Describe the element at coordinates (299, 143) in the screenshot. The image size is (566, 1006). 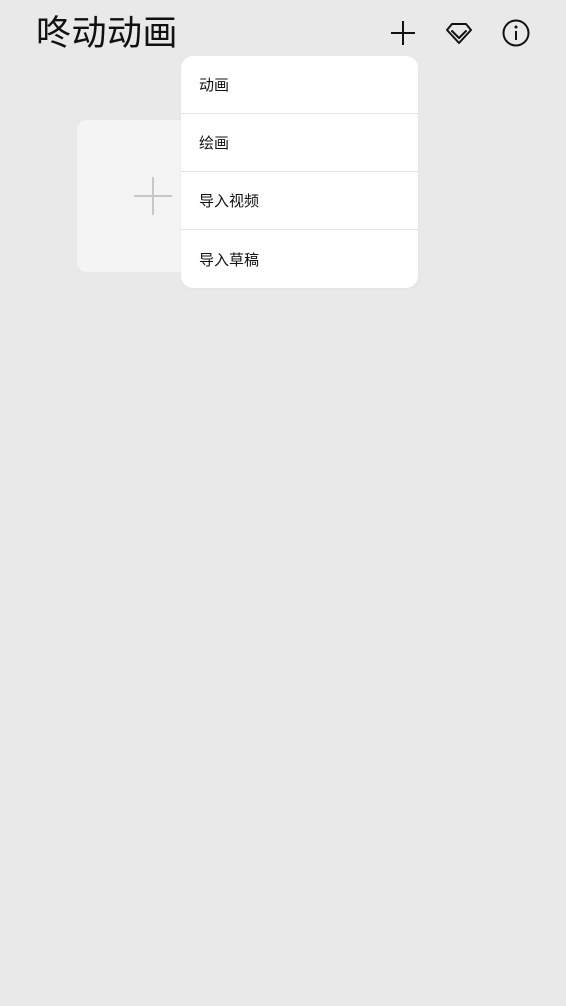
I see `menu-item-drawing: 绘画` at that location.